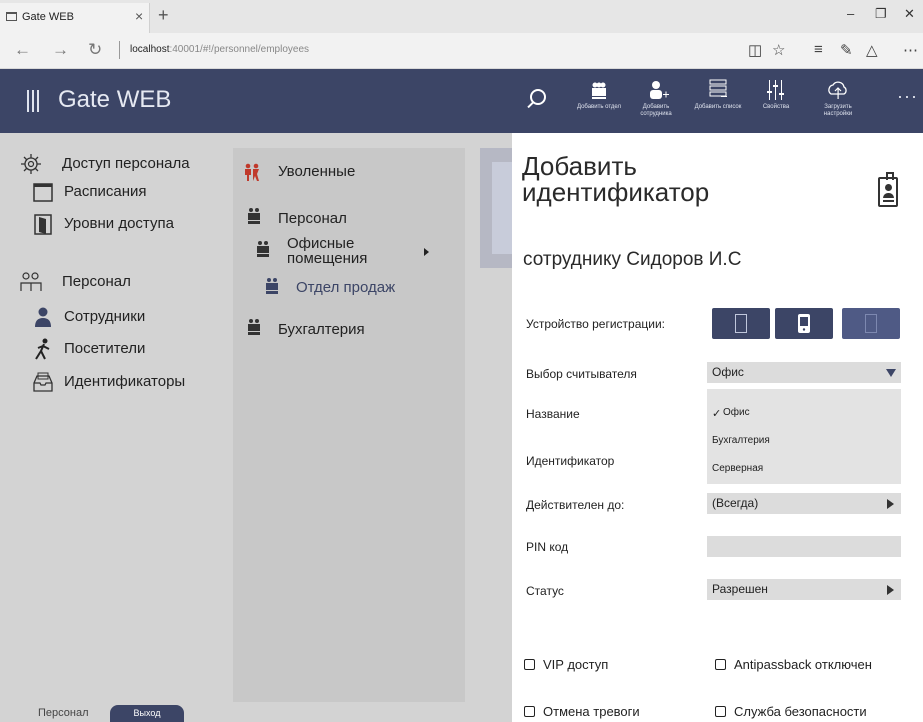  What do you see at coordinates (219, 49) in the screenshot?
I see `url-field: localhost:40001/#!/personnel/employees` at bounding box center [219, 49].